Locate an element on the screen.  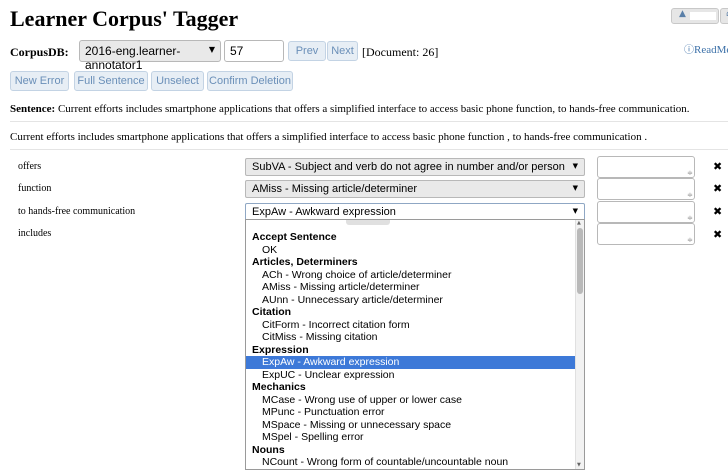
home-button: ⌂ is located at coordinates (724, 16).